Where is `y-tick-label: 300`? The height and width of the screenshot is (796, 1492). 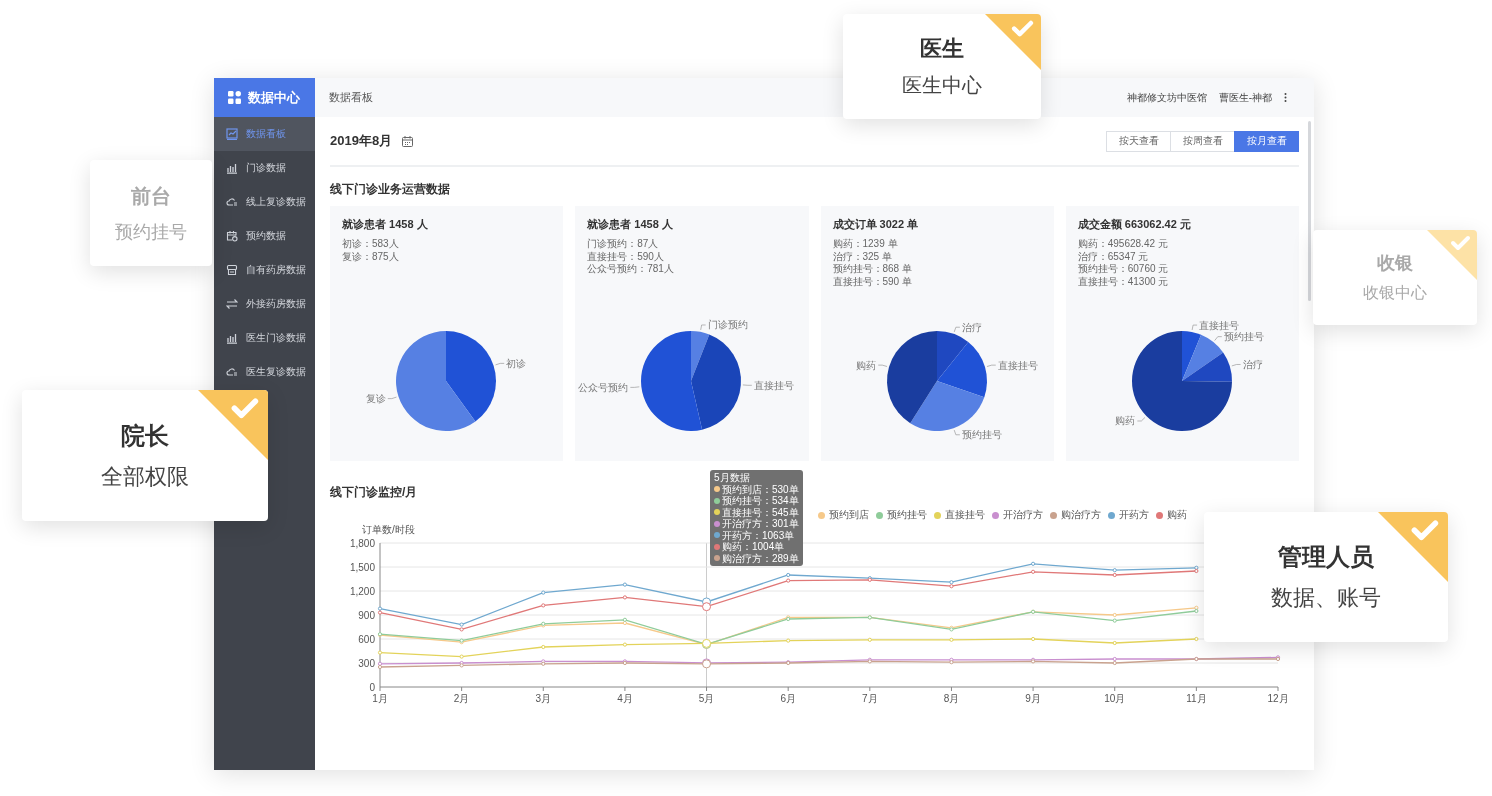
y-tick-label: 300 is located at coordinates (366, 663).